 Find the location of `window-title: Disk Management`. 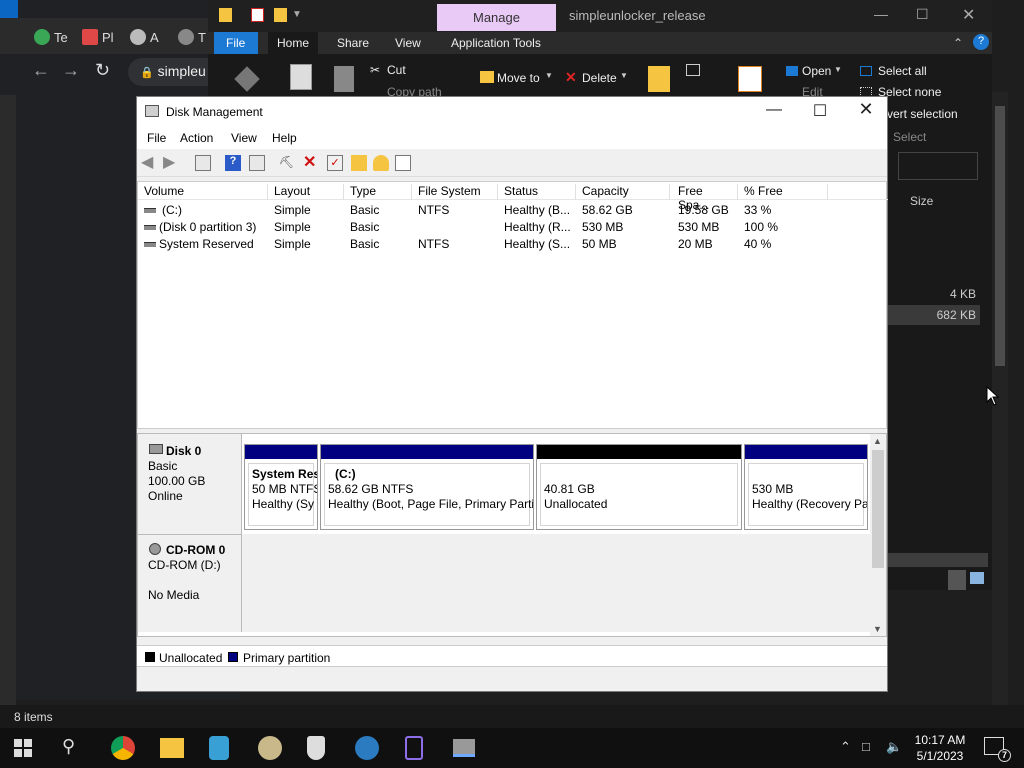

window-title: Disk Management is located at coordinates (214, 112).